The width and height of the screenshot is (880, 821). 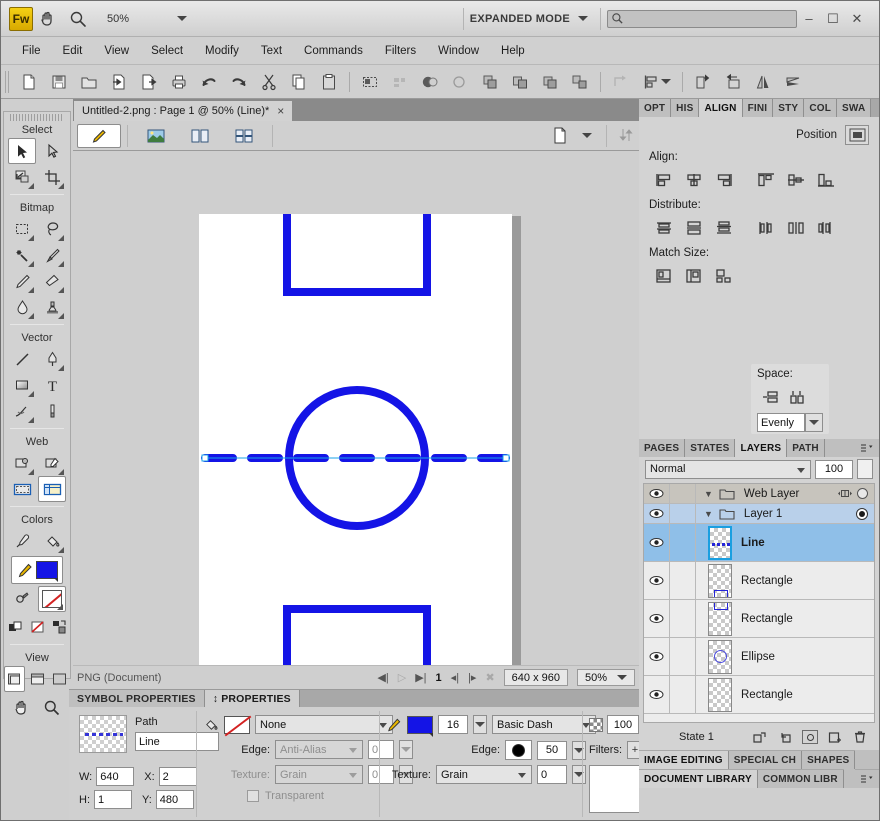 I want to click on canvas-zoom: 50%, so click(x=606, y=677).